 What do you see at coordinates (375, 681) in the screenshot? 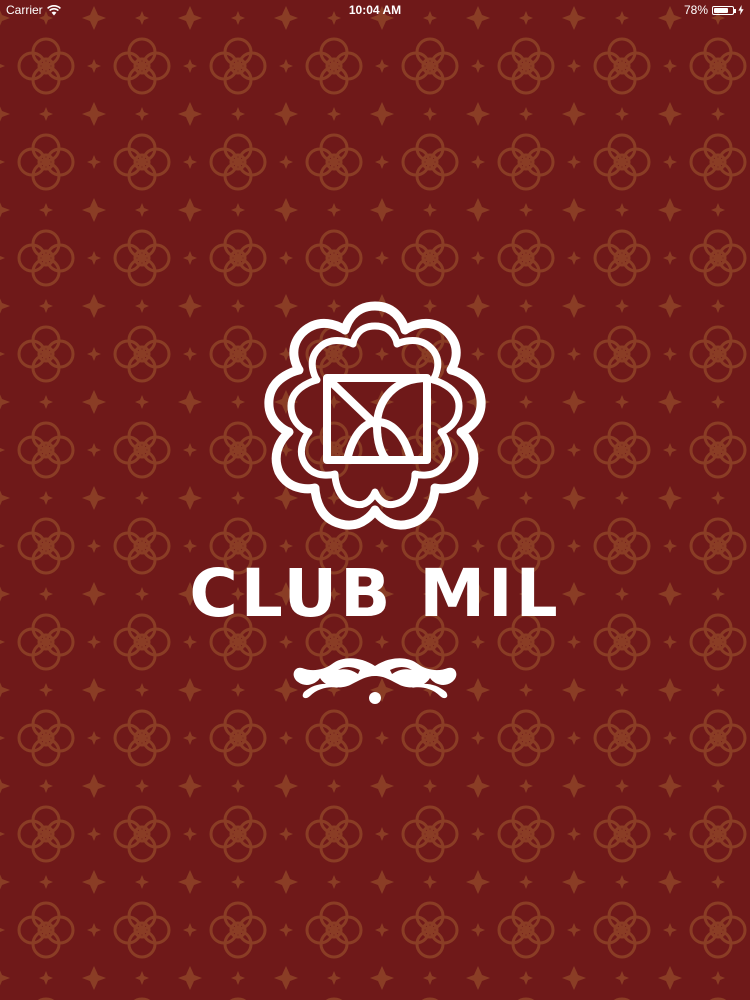
I see `flourish-ornament-icon` at bounding box center [375, 681].